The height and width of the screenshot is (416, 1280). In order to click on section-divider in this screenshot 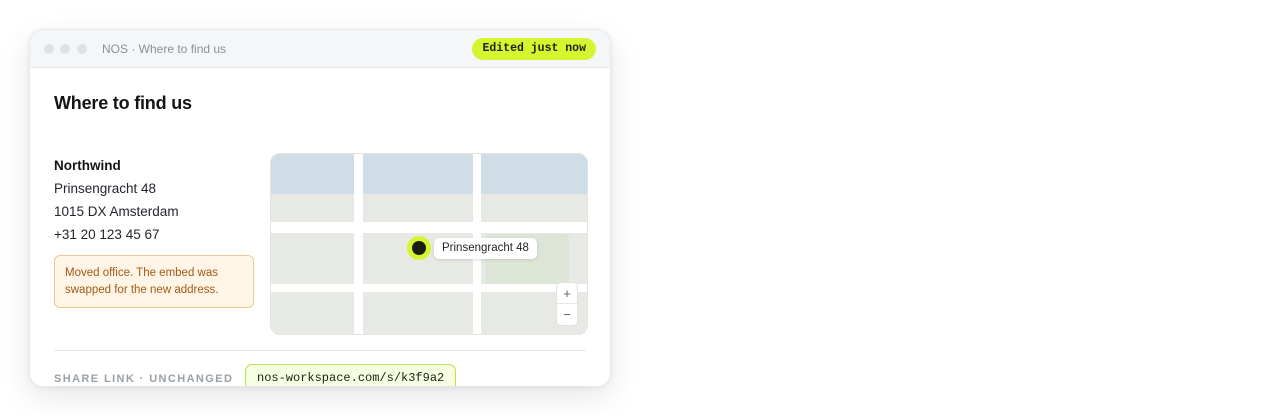, I will do `click(320, 350)`.